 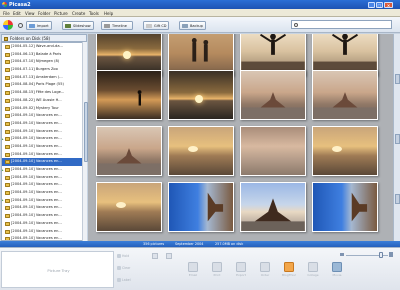 What do you see at coordinates (20, 4) in the screenshot?
I see `window-title: Picasa2` at bounding box center [20, 4].